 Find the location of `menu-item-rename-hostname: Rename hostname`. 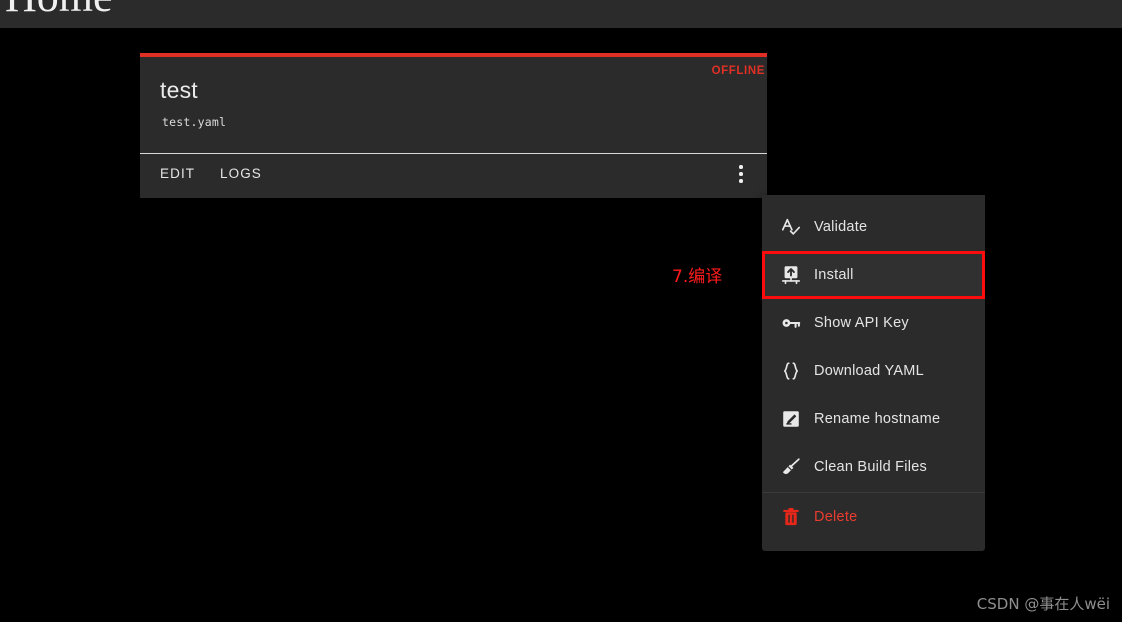

menu-item-rename-hostname: Rename hostname is located at coordinates (873, 419).